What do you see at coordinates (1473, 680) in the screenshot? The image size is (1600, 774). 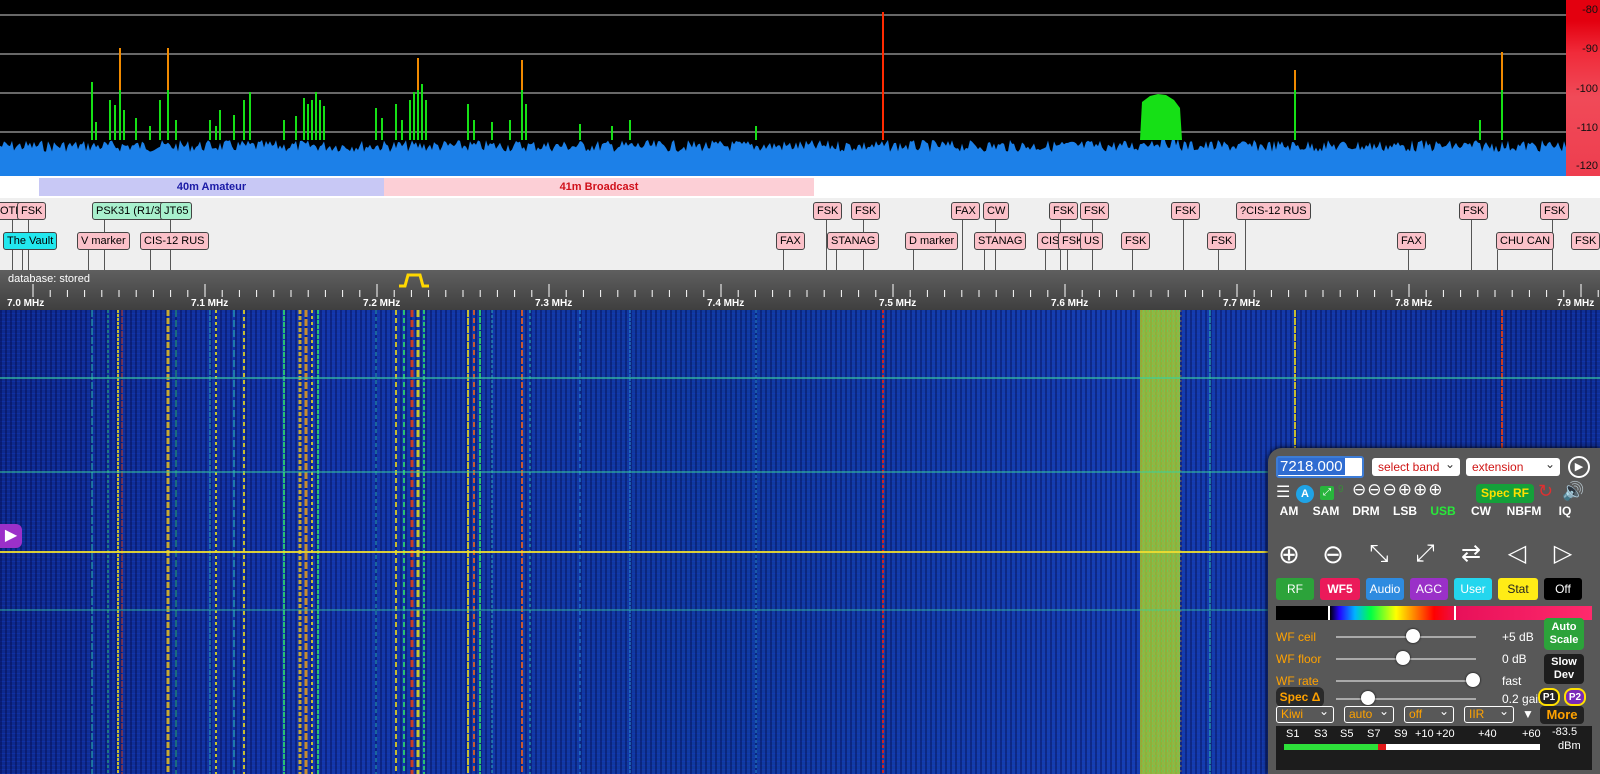 I see `wf-rate-knob` at bounding box center [1473, 680].